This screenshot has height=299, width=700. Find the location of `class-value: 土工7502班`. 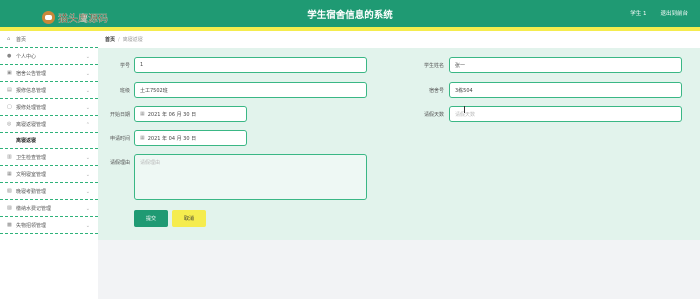

class-value: 土工7502班 is located at coordinates (154, 90).